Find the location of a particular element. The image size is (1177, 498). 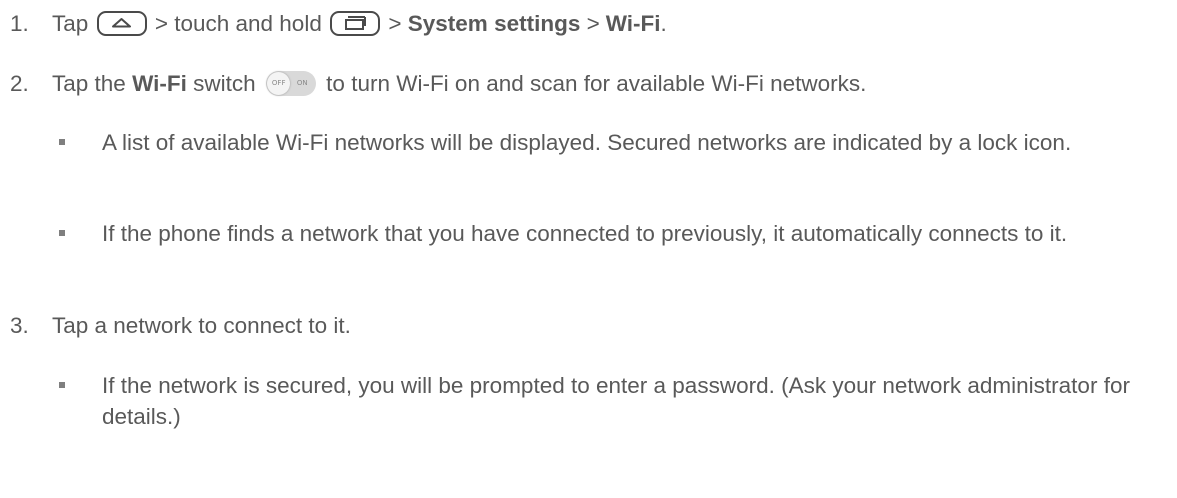

step-number: 3. is located at coordinates (19, 325).